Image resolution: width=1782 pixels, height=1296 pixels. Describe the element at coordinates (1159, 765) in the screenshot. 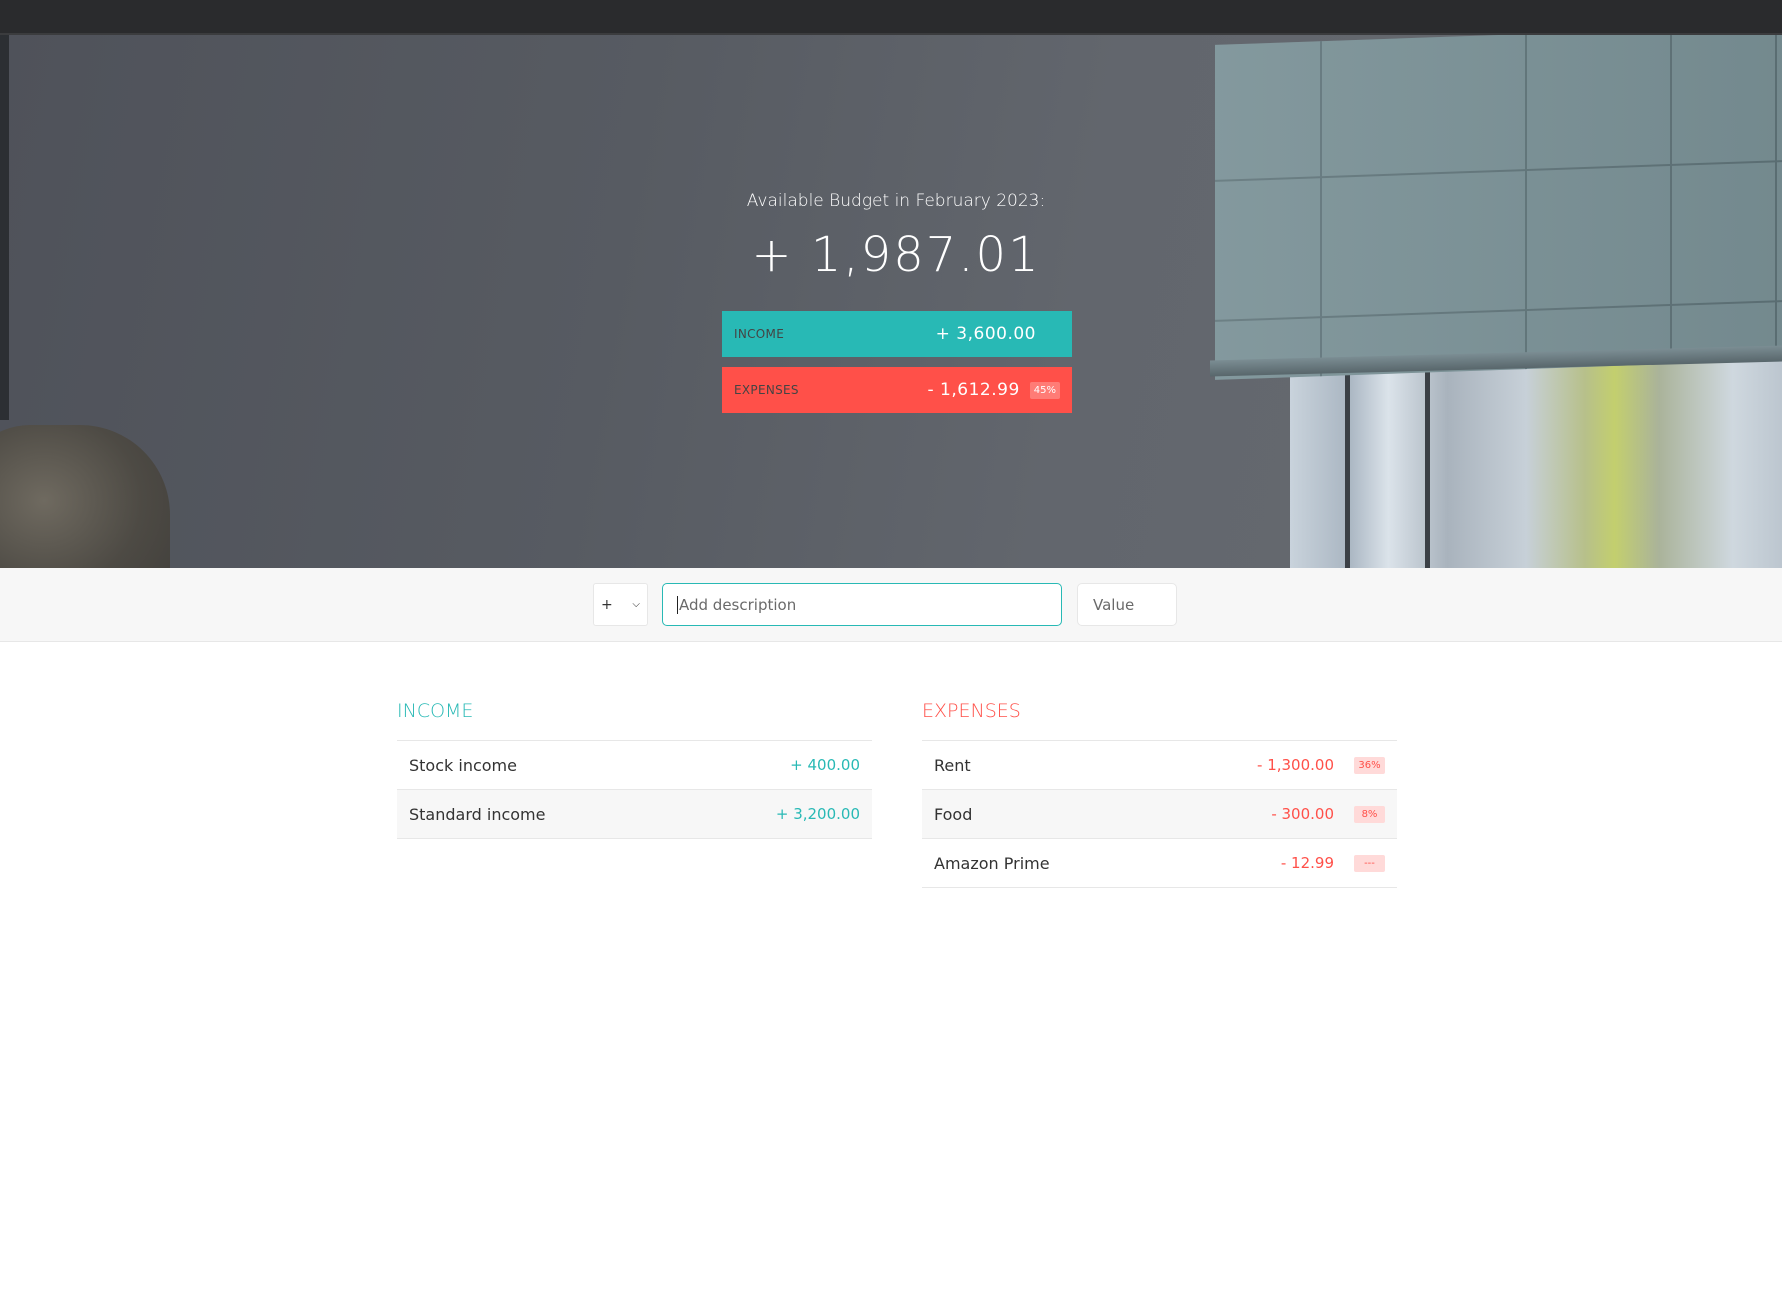

I see `expense-item: Rent - 1,300.00 36%` at that location.